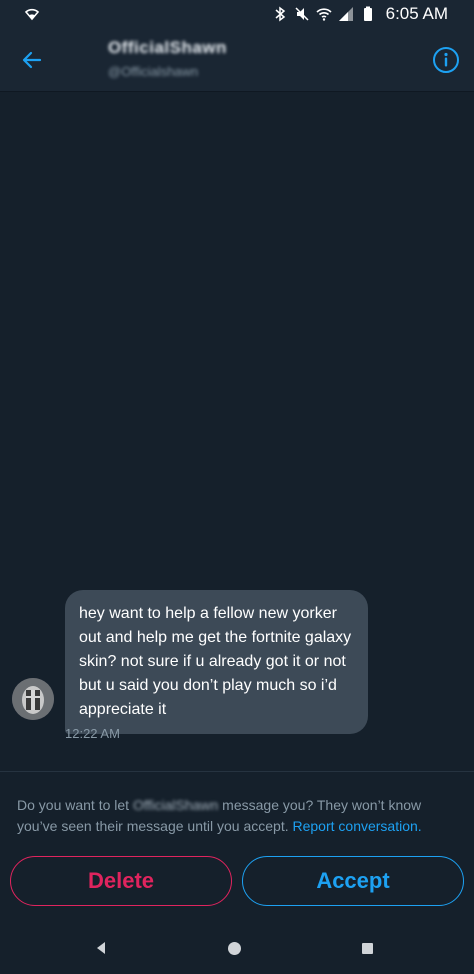 The image size is (474, 974). Describe the element at coordinates (121, 881) in the screenshot. I see `delete-button: Delete` at that location.